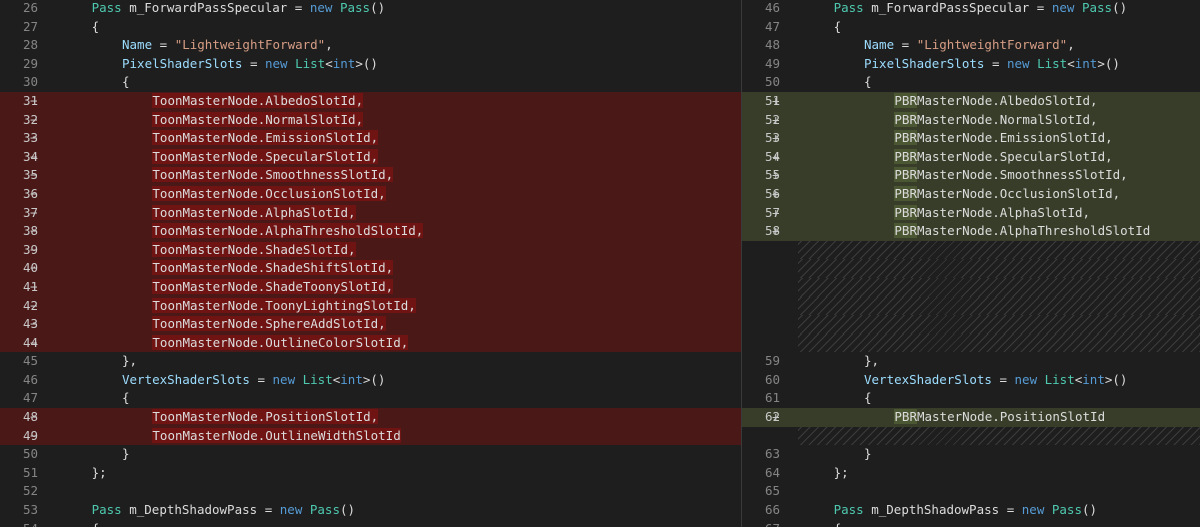 The width and height of the screenshot is (1200, 527). I want to click on code-line: 53 Pass m_DepthShadowPass = new Pass(), so click(370, 510).